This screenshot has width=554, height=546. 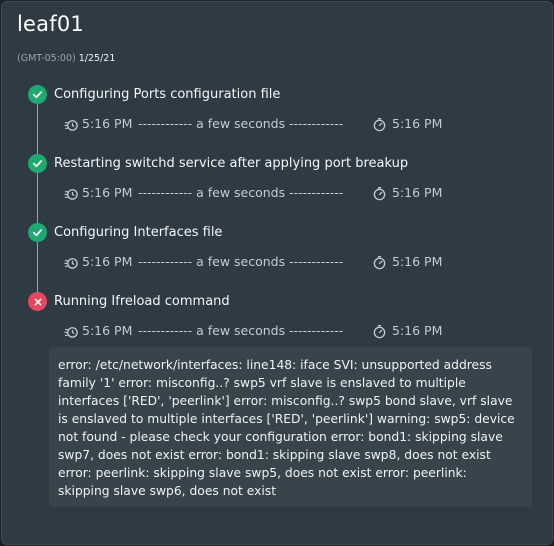 What do you see at coordinates (37, 301) in the screenshot?
I see `x-circle-icon` at bounding box center [37, 301].